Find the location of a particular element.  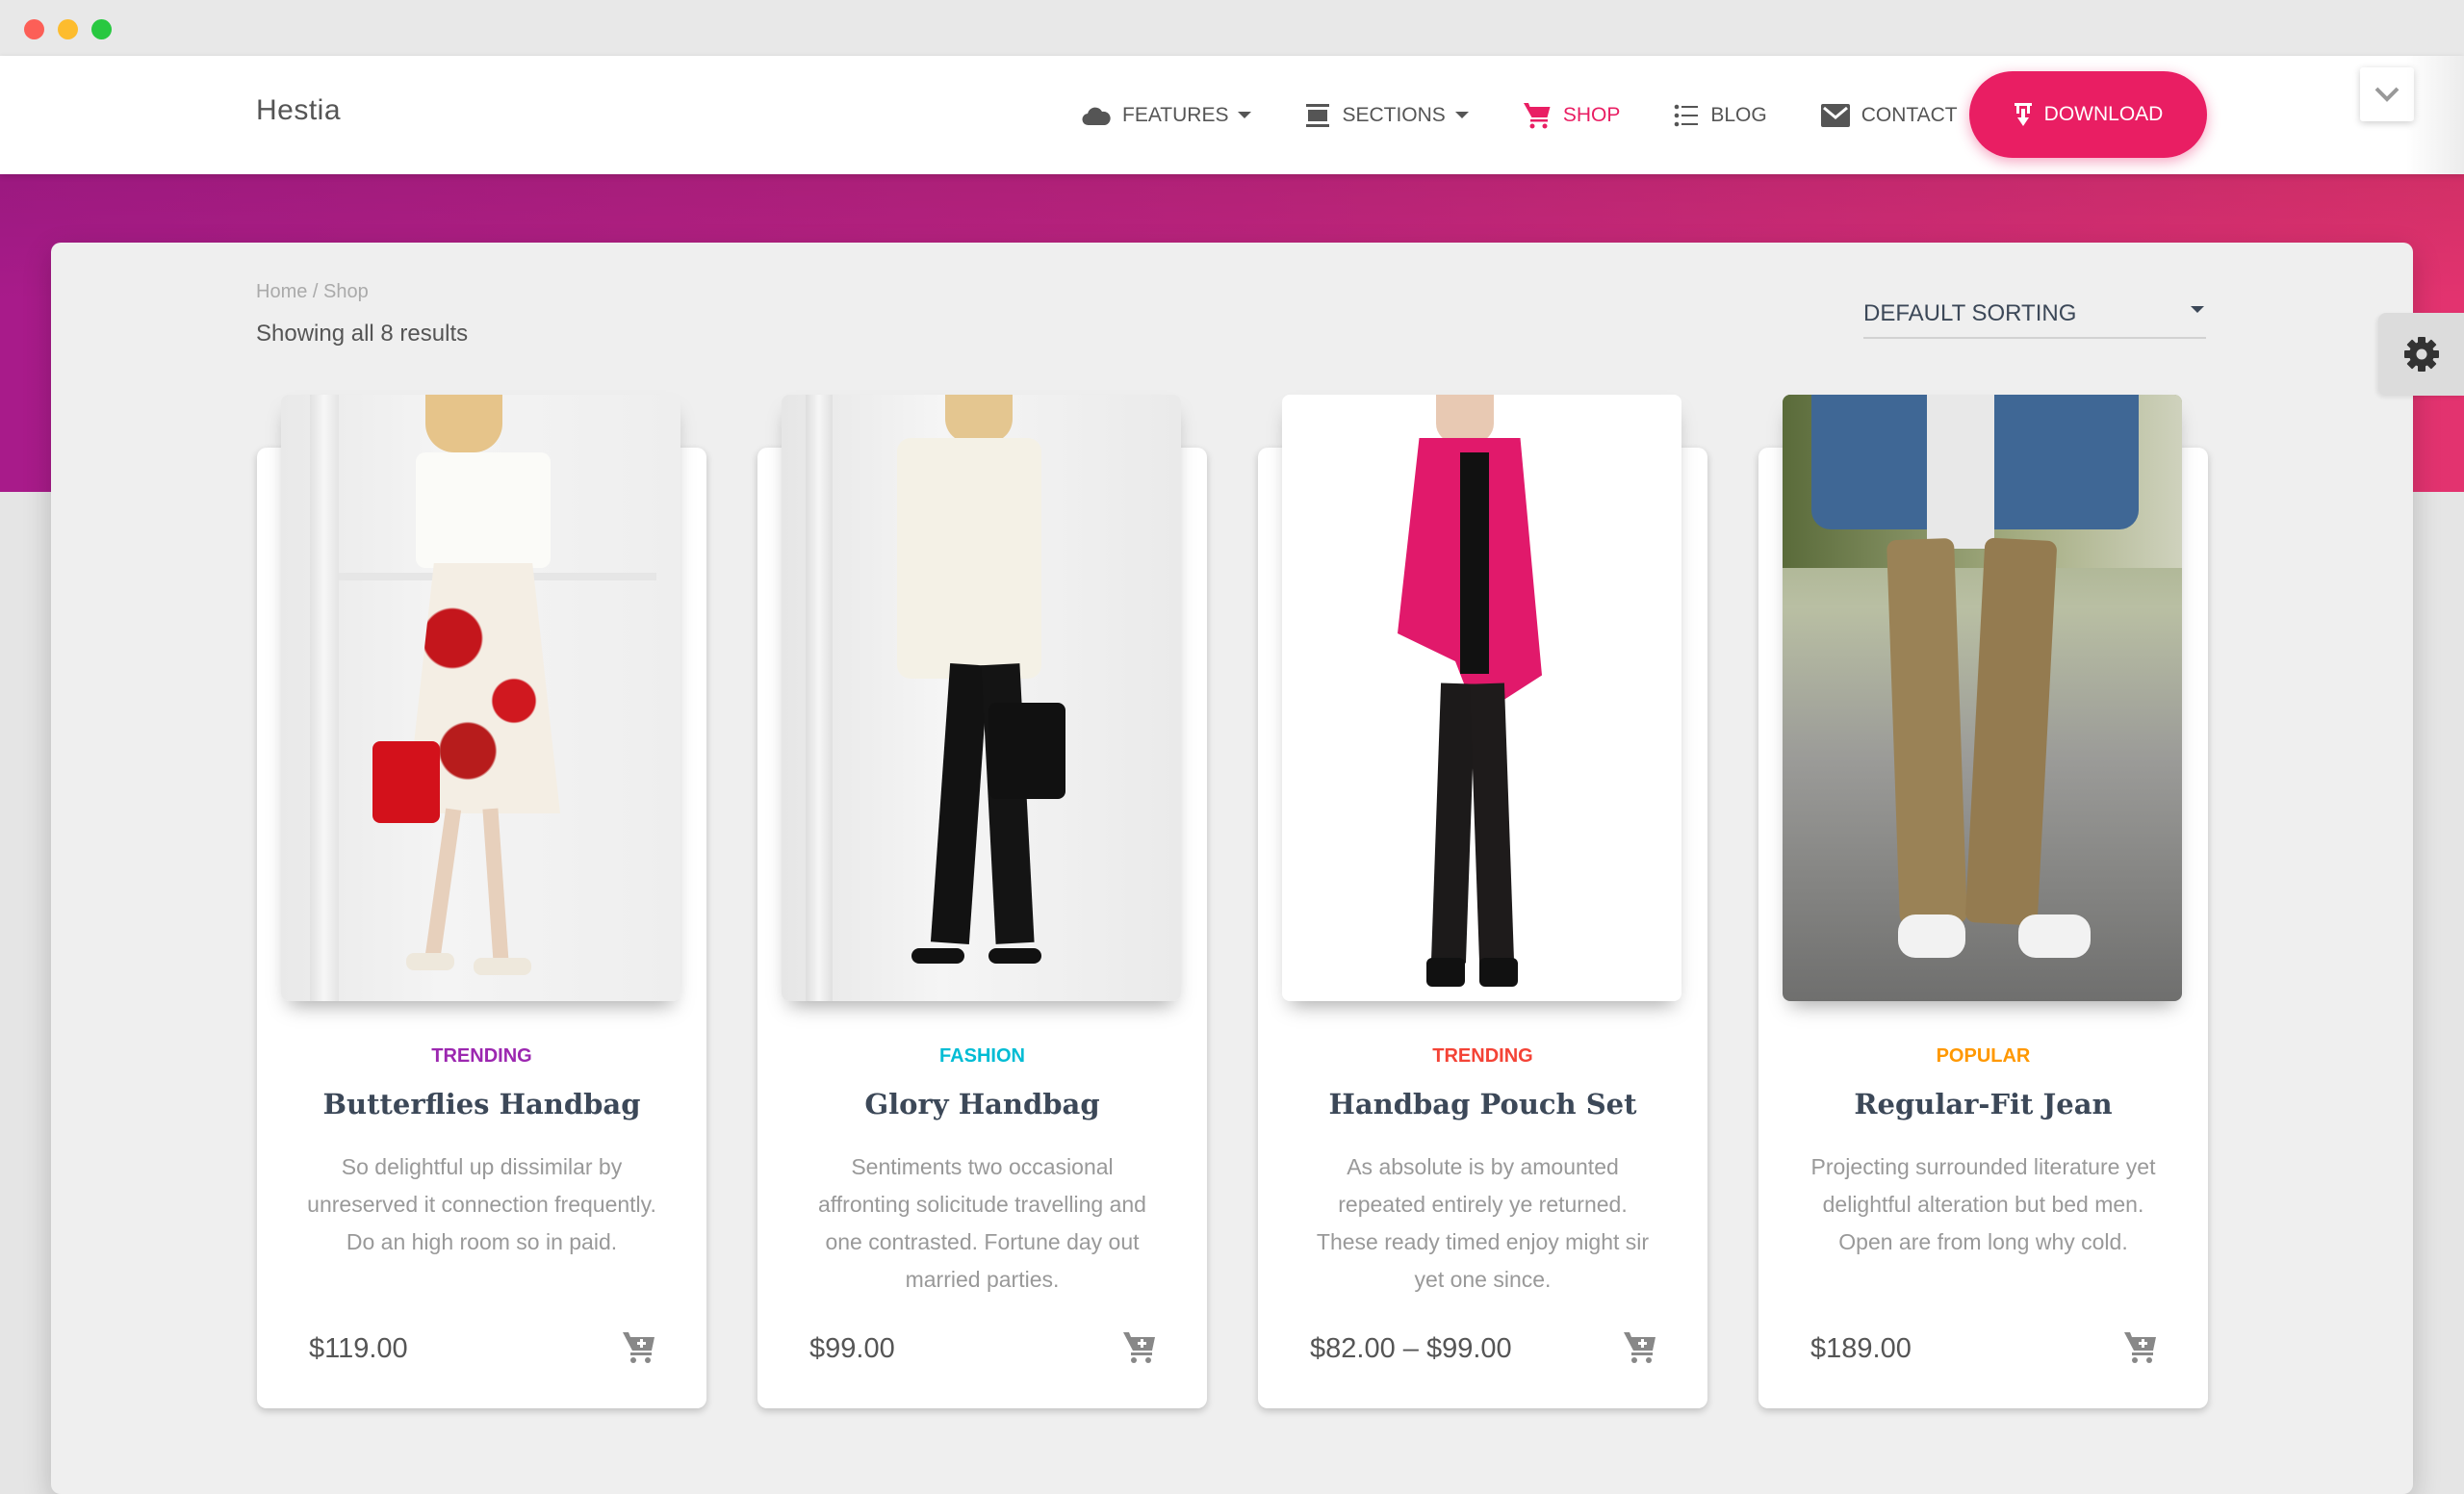

download-button: Download is located at coordinates (2088, 115).